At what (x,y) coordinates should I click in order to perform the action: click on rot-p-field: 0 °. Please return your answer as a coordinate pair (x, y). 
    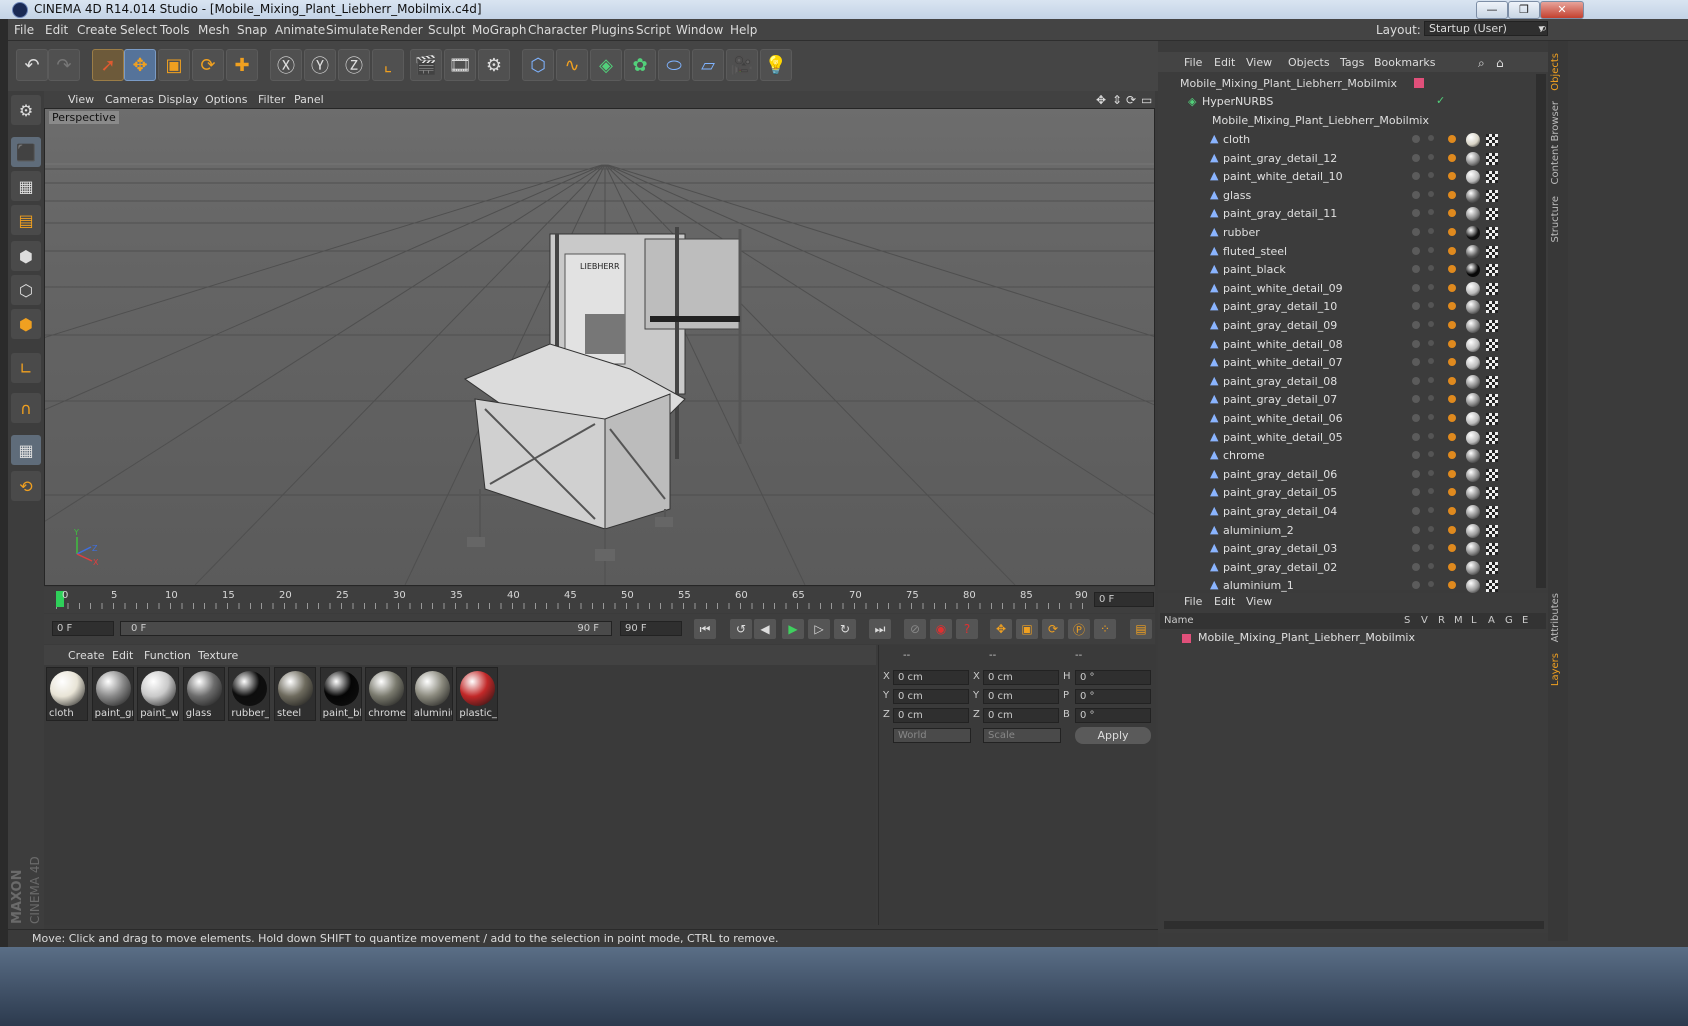
    Looking at the image, I should click on (1113, 696).